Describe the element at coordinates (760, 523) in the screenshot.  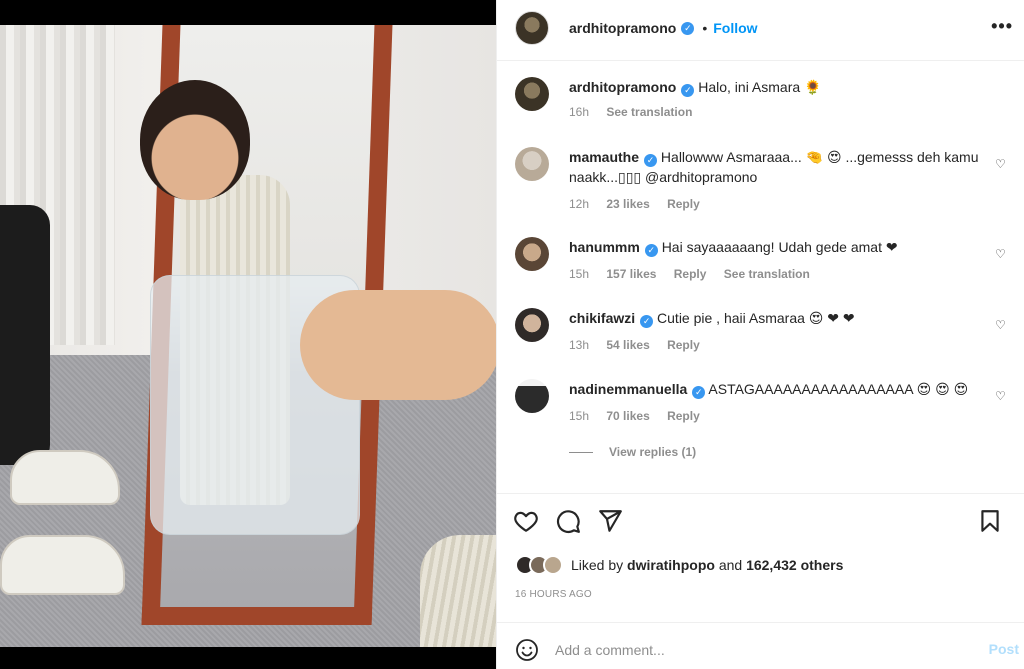
I see `action-bar` at that location.